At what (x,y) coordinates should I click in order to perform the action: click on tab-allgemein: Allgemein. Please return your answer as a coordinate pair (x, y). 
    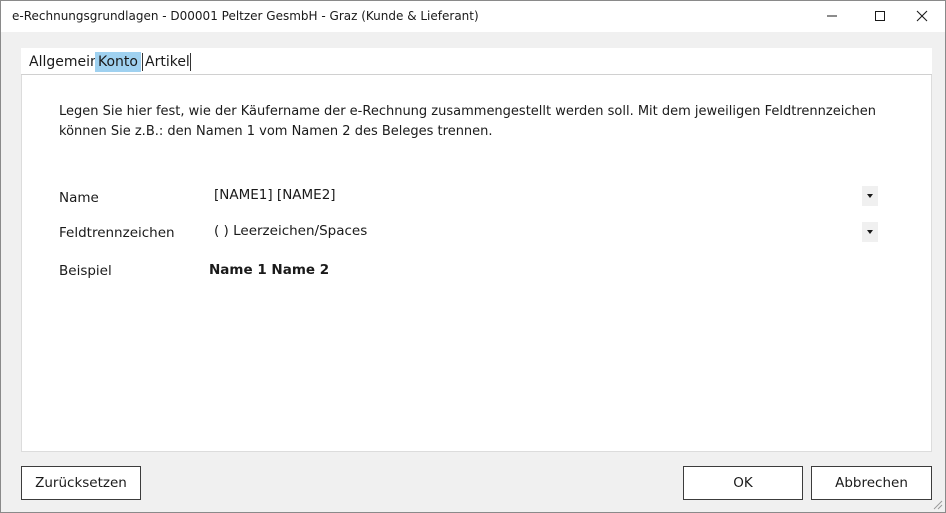
    Looking at the image, I should click on (64, 62).